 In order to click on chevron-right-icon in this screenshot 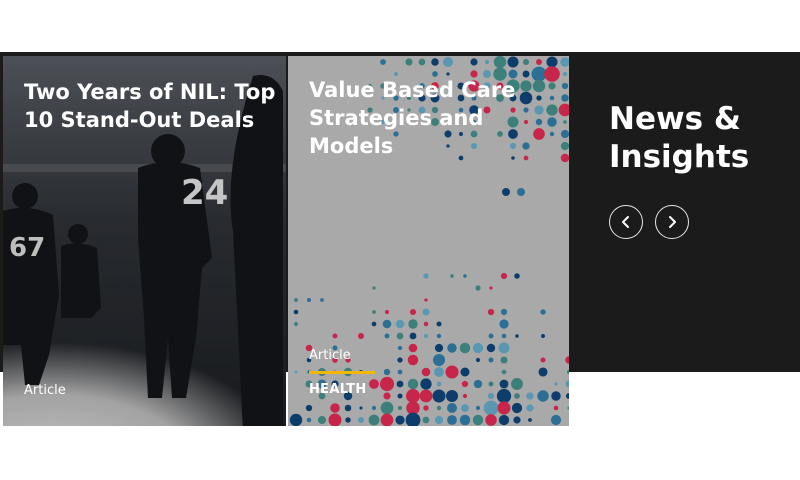, I will do `click(672, 222)`.